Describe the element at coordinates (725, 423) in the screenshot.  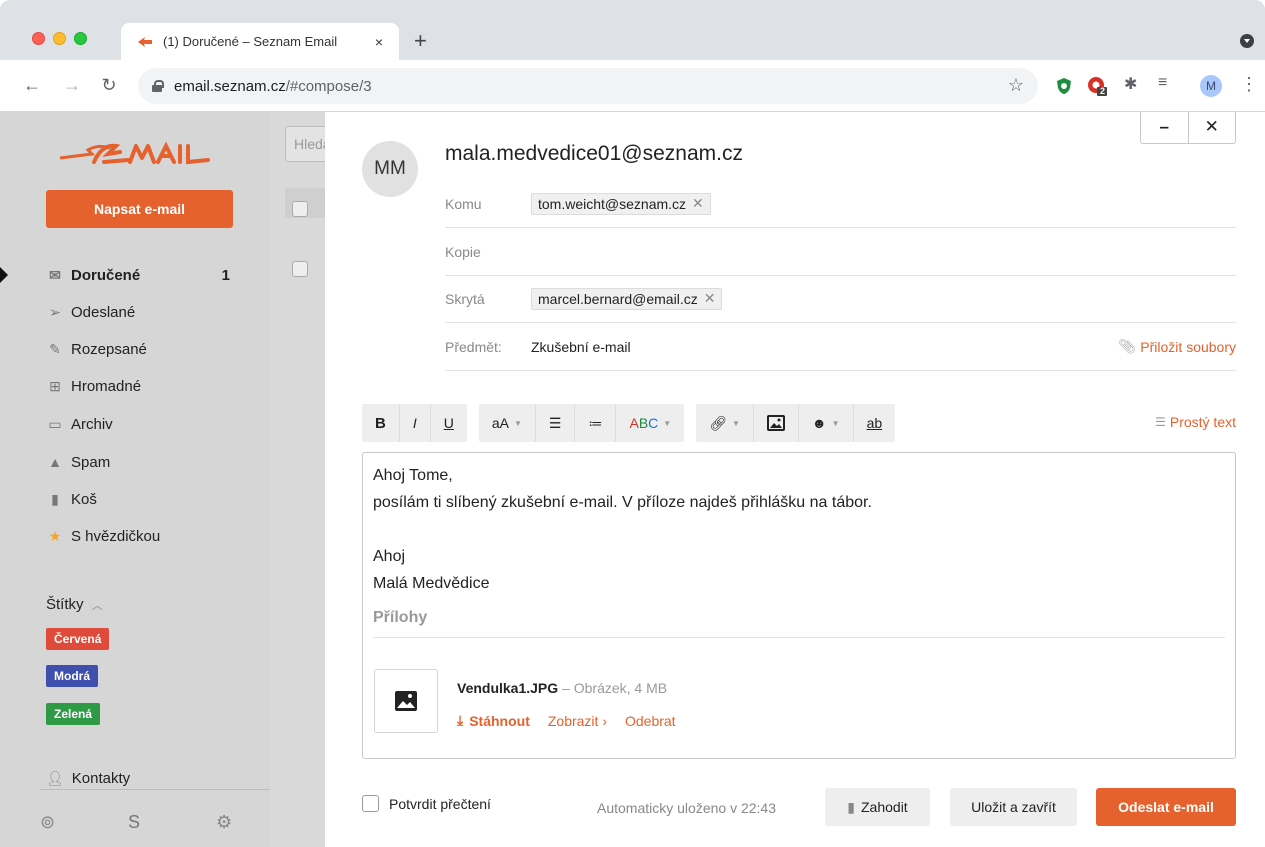
I see `link-icon: 🔗︎ ▼` at that location.